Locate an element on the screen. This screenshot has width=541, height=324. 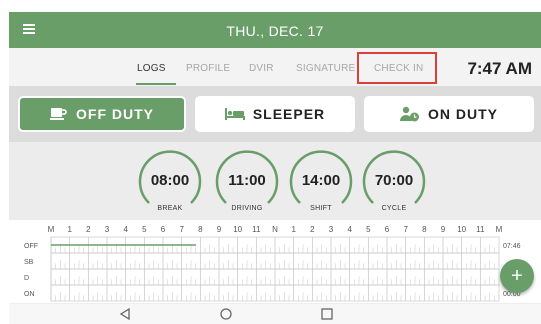
cycle-value: 70:00 is located at coordinates (394, 180).